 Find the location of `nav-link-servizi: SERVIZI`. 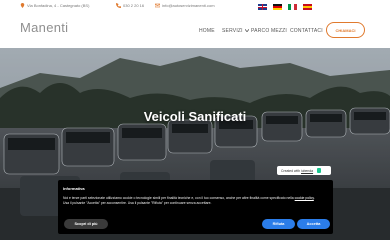

nav-link-servizi: SERVIZI is located at coordinates (236, 31).